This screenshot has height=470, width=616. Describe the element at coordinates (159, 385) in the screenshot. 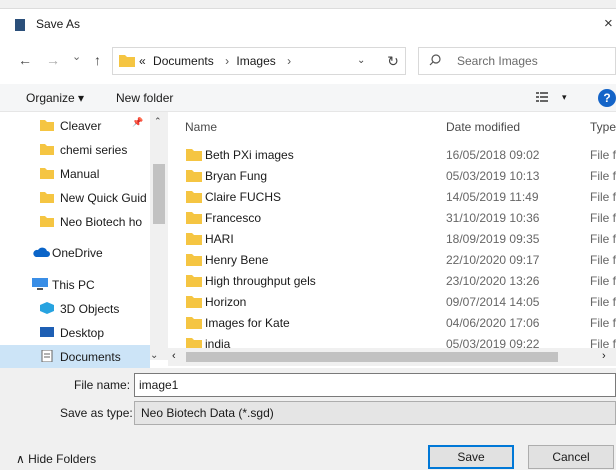

I see `file-name-value: image1` at that location.